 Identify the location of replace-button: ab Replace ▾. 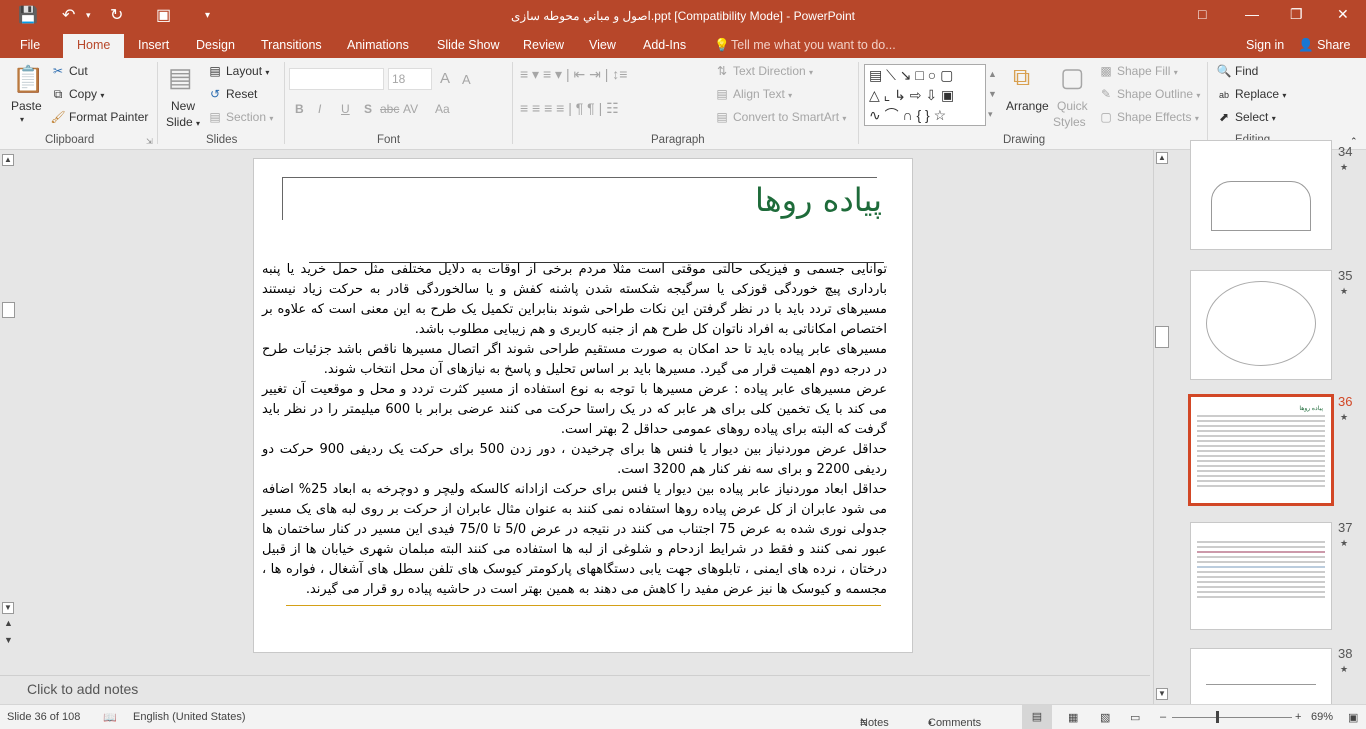
(1251, 94).